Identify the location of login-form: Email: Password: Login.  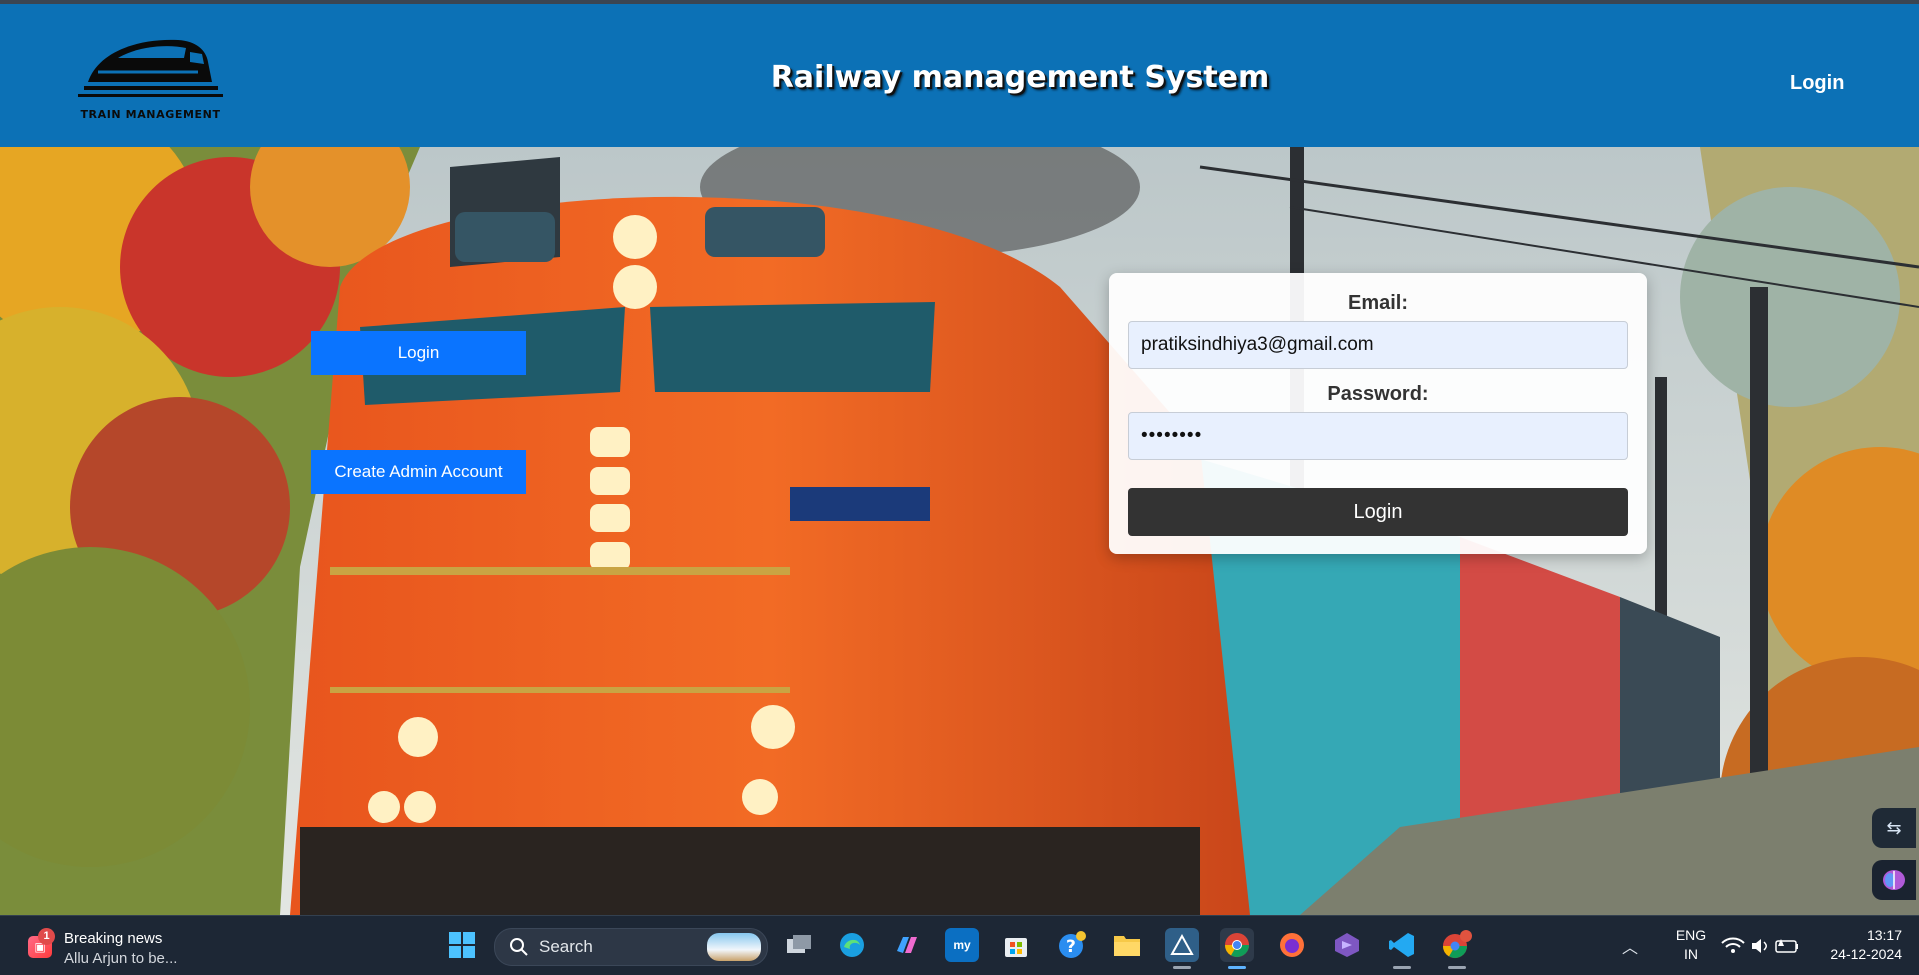
(1378, 413).